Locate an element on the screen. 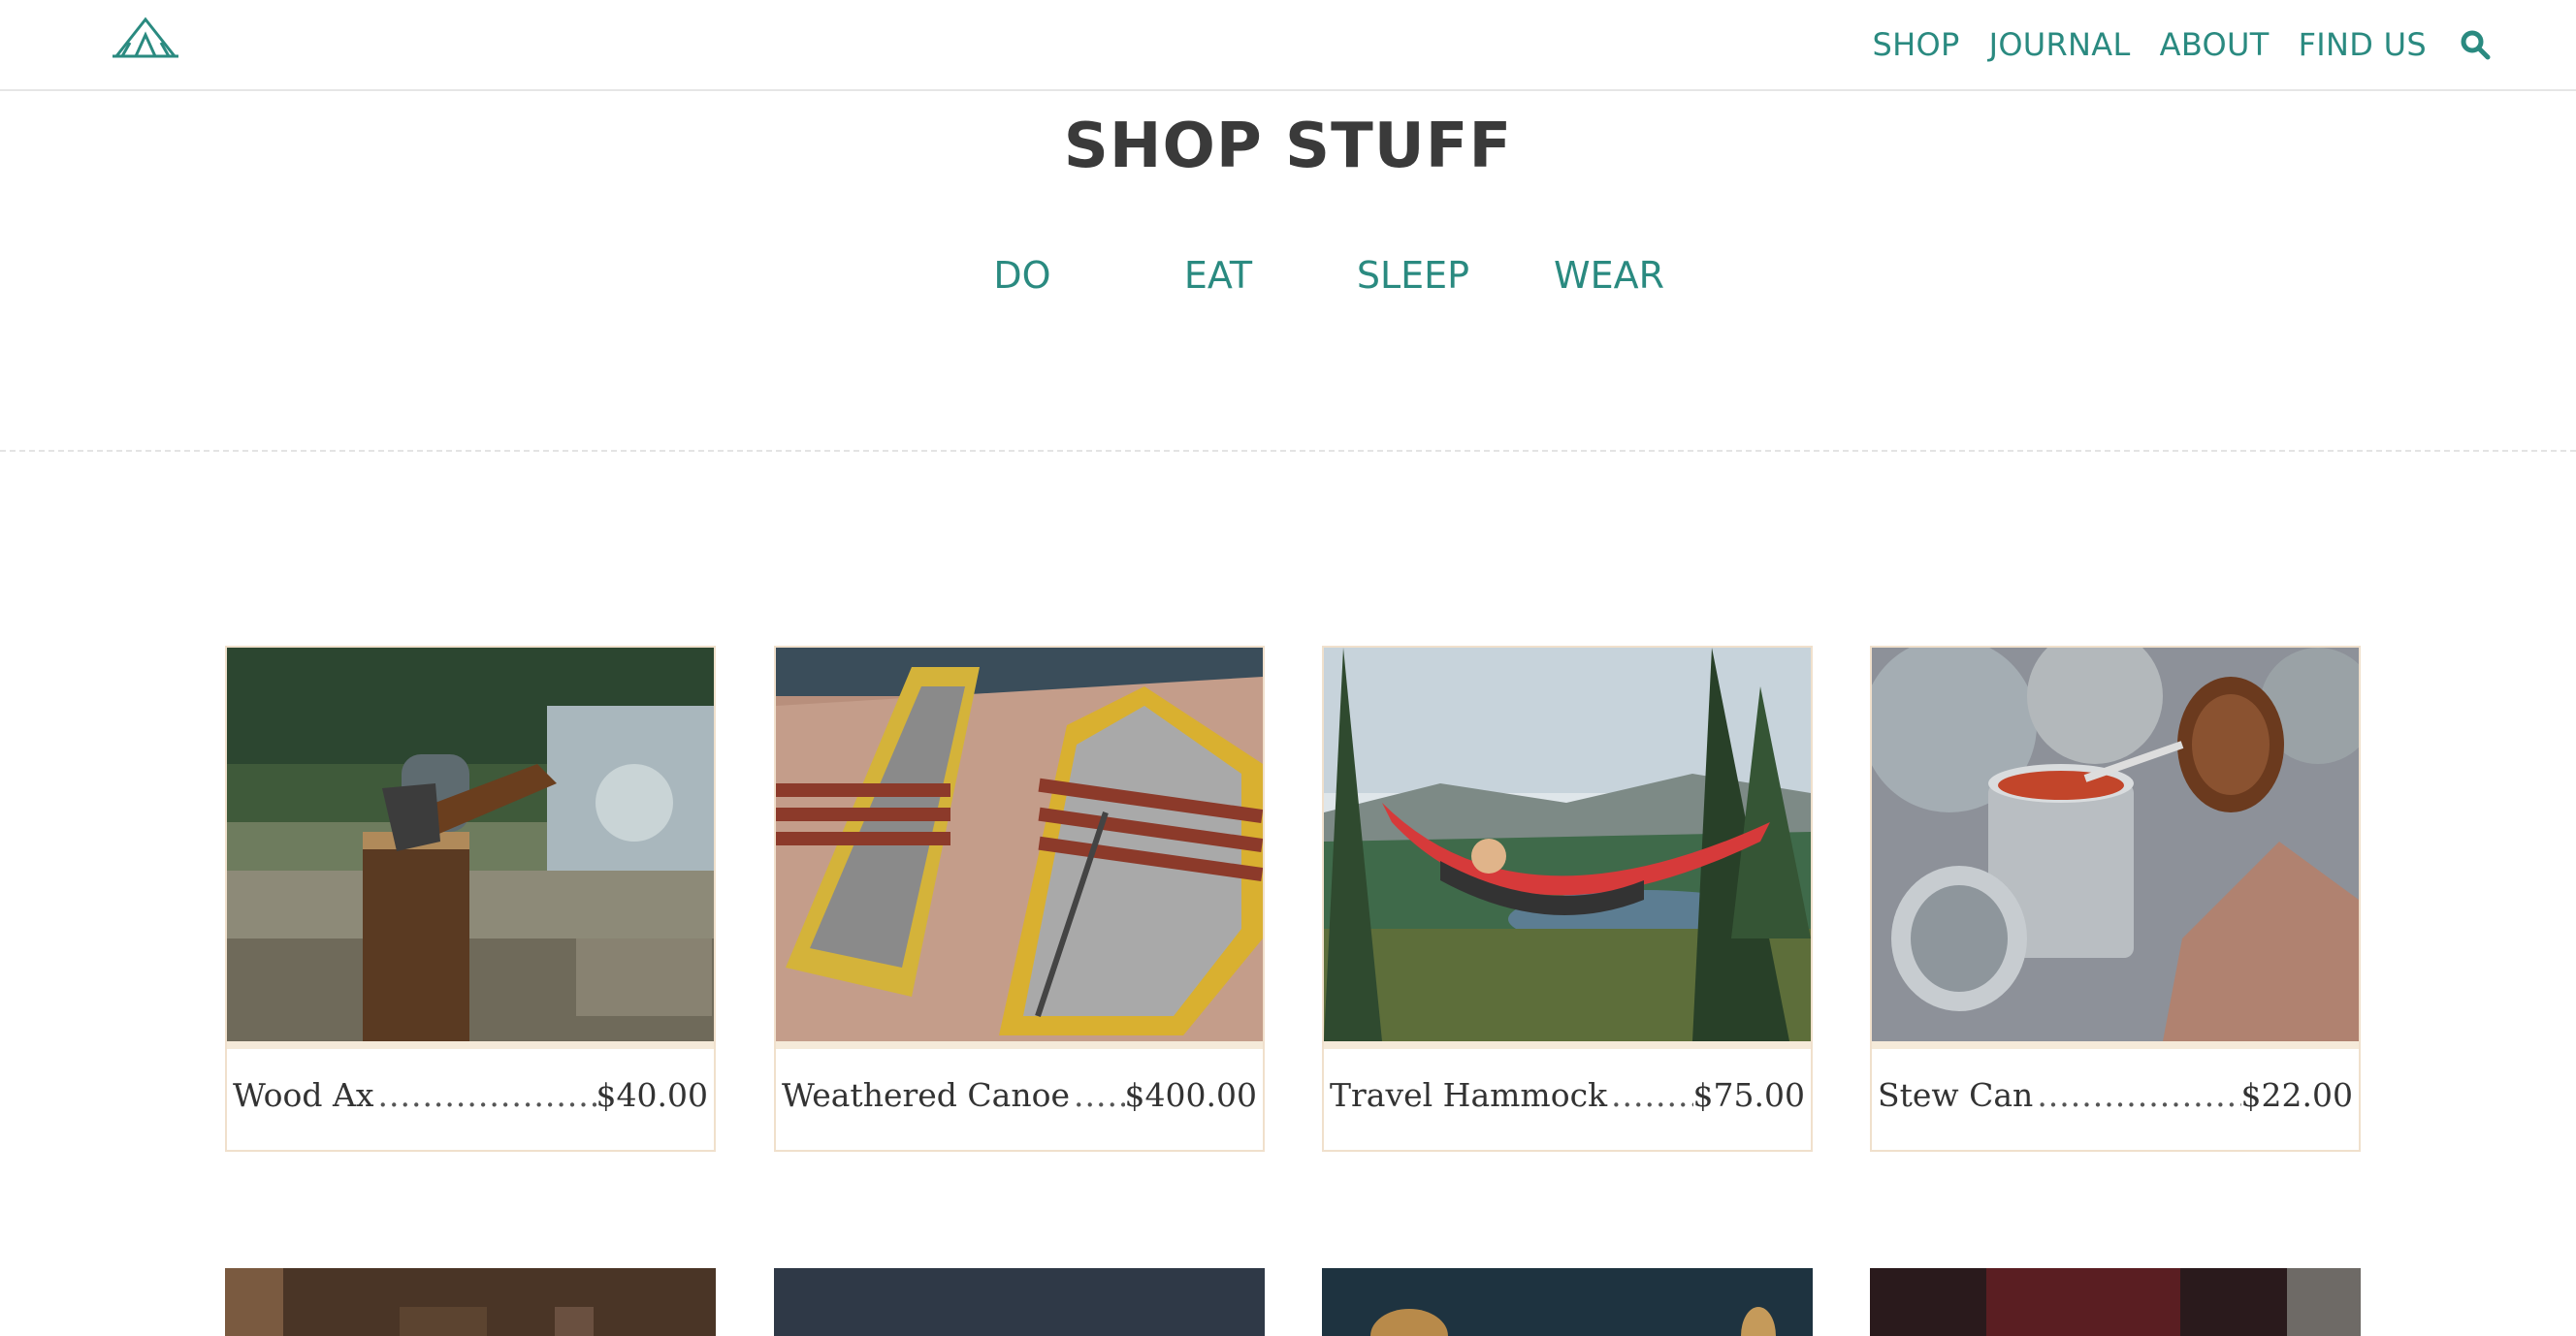 Image resolution: width=2576 pixels, height=1336 pixels. product-price: $40.00 is located at coordinates (652, 1095).